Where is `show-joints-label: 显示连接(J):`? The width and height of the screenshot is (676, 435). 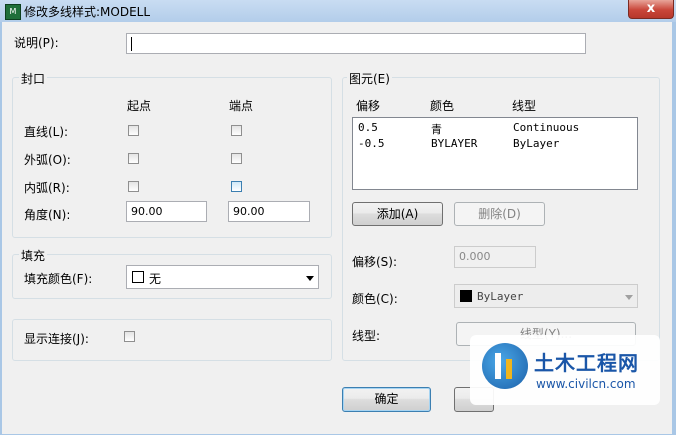
show-joints-label: 显示连接(J): is located at coordinates (56, 339).